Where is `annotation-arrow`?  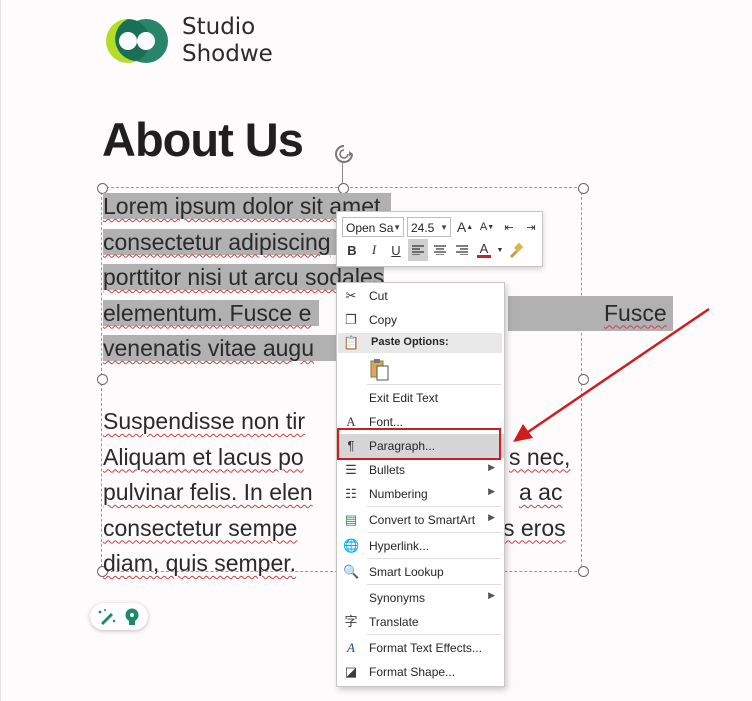
annotation-arrow is located at coordinates (611, 374).